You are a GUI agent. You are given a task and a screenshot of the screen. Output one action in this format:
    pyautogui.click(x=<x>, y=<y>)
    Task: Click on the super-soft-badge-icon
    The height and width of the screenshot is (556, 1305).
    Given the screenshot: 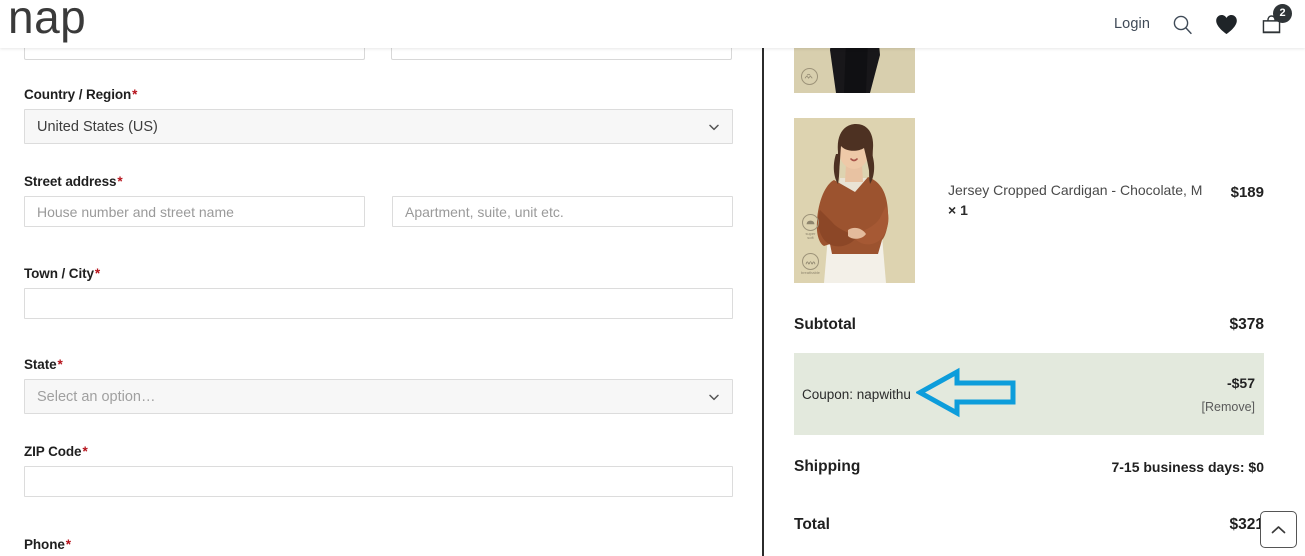 What is the action you would take?
    pyautogui.click(x=810, y=222)
    